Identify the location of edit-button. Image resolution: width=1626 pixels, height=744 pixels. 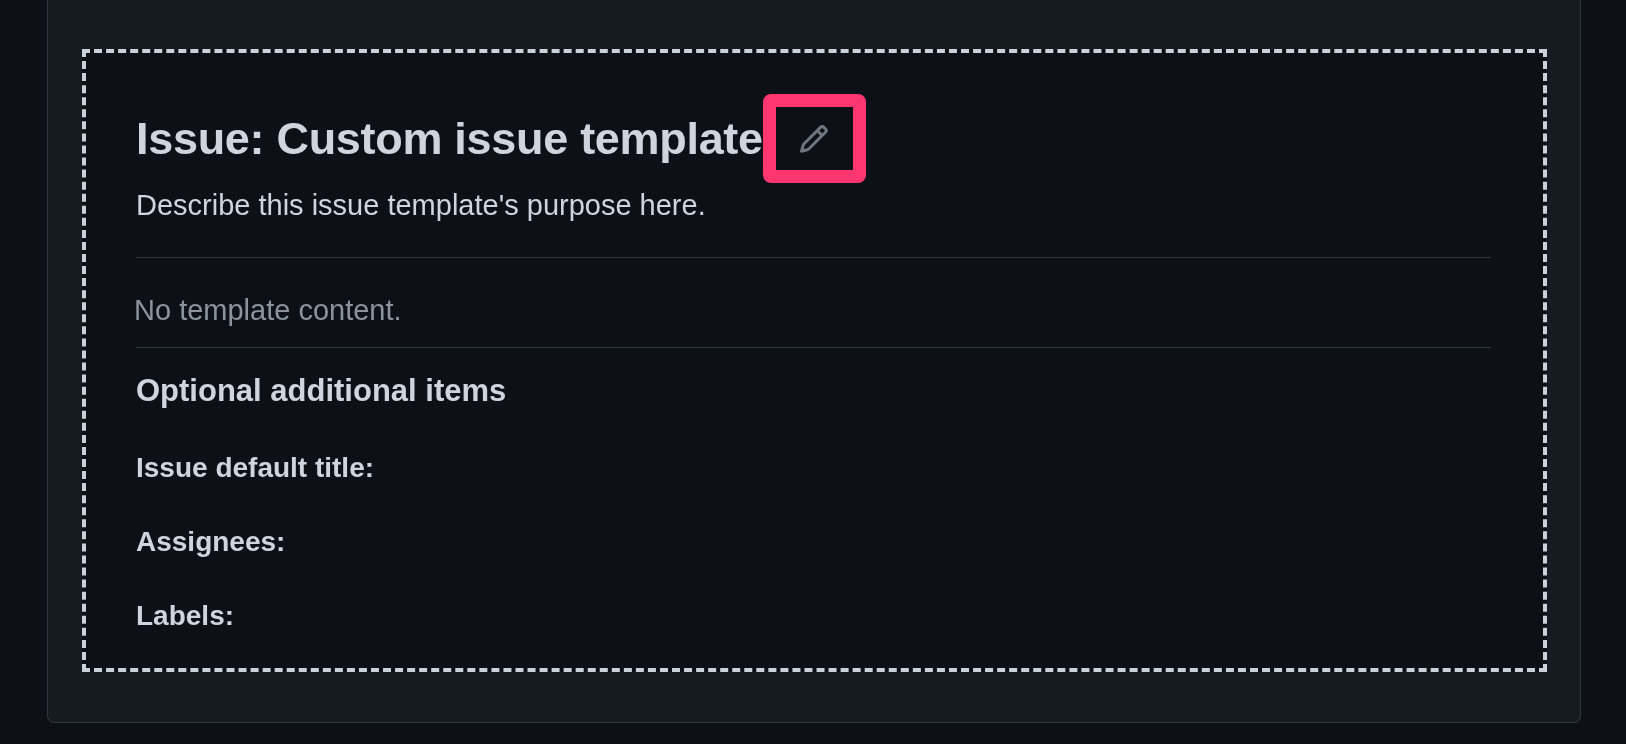
(814, 138).